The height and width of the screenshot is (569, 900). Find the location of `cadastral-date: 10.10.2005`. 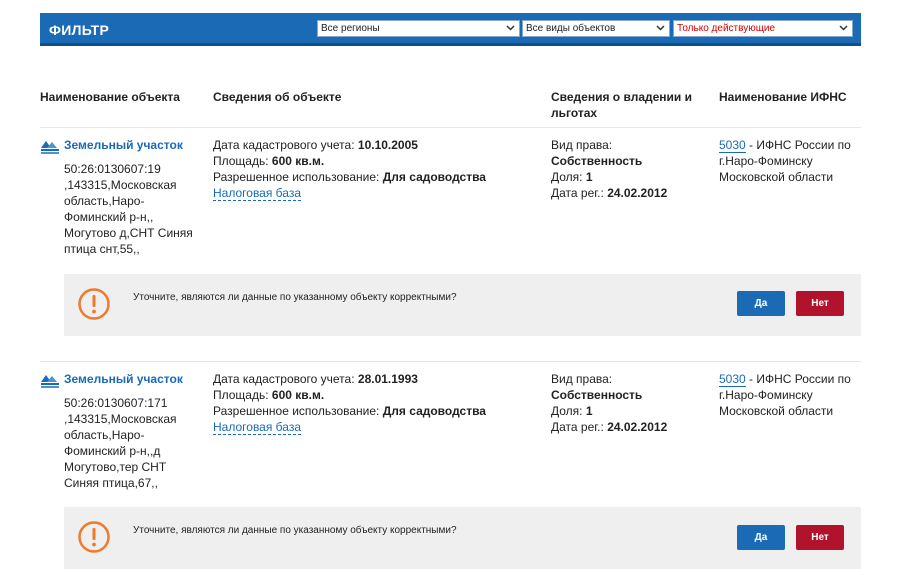

cadastral-date: 10.10.2005 is located at coordinates (387, 145).